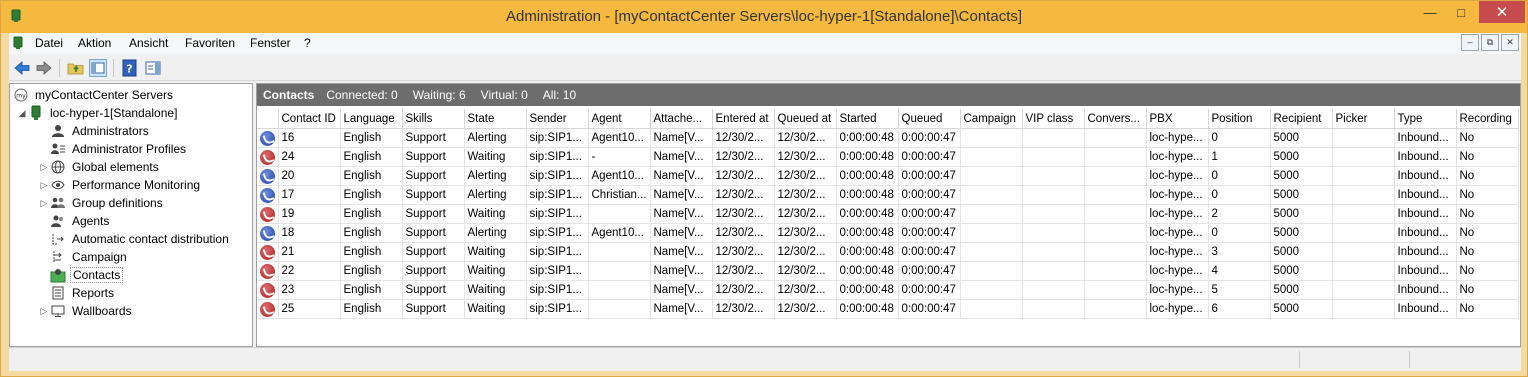  Describe the element at coordinates (210, 43) in the screenshot. I see `menu-favoriten: Favoriten` at that location.